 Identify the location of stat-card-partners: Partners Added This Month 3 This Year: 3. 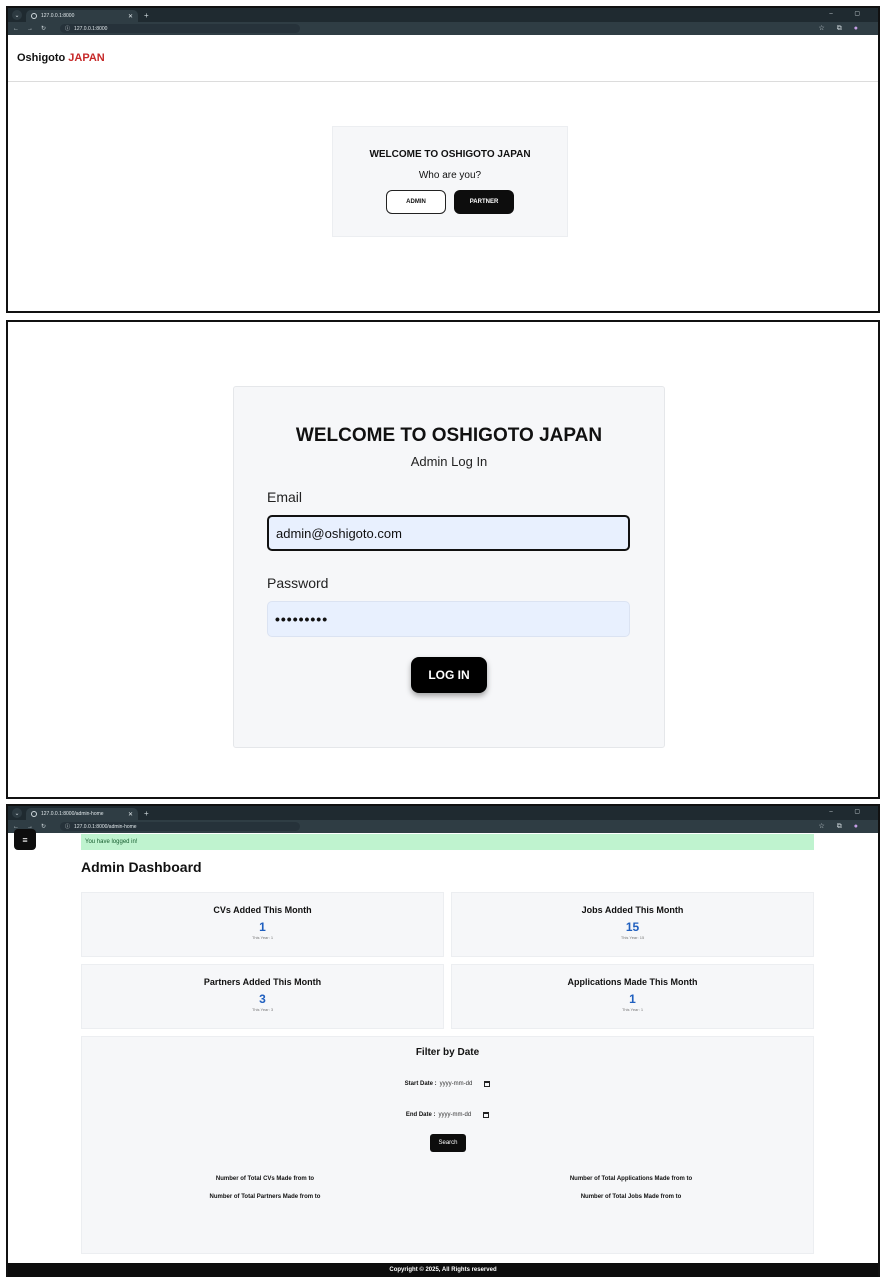
(262, 996).